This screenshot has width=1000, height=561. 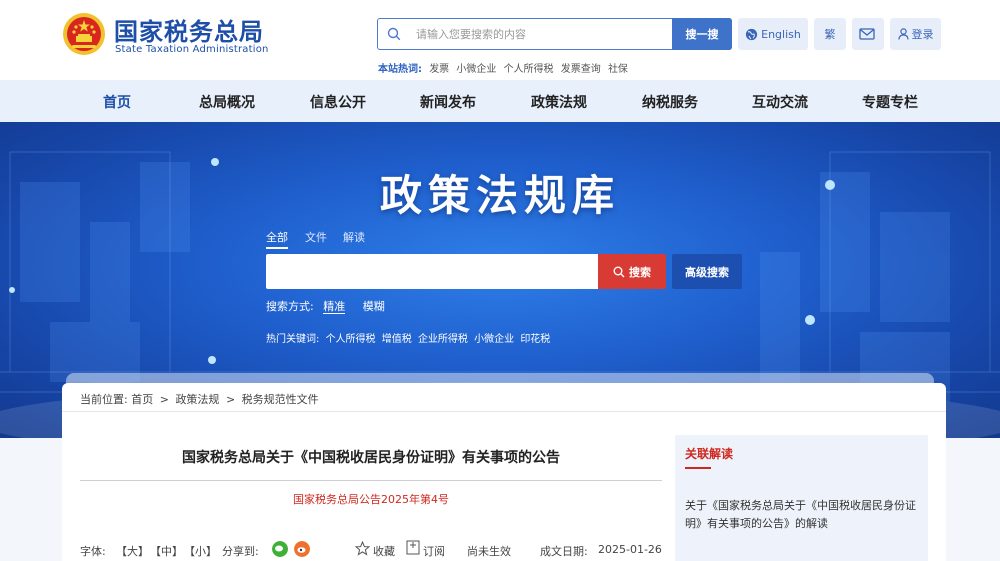 I want to click on hot-word-link: 发票, so click(x=439, y=69).